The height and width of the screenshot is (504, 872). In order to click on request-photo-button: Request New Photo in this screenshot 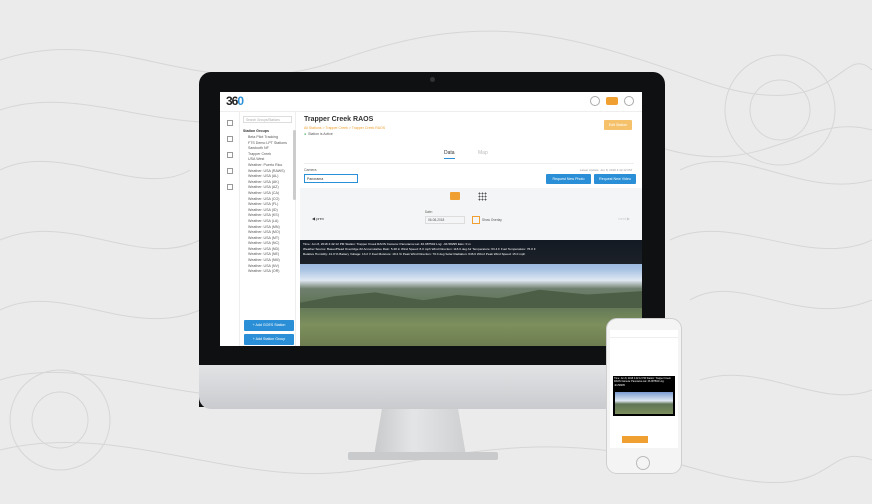, I will do `click(568, 179)`.